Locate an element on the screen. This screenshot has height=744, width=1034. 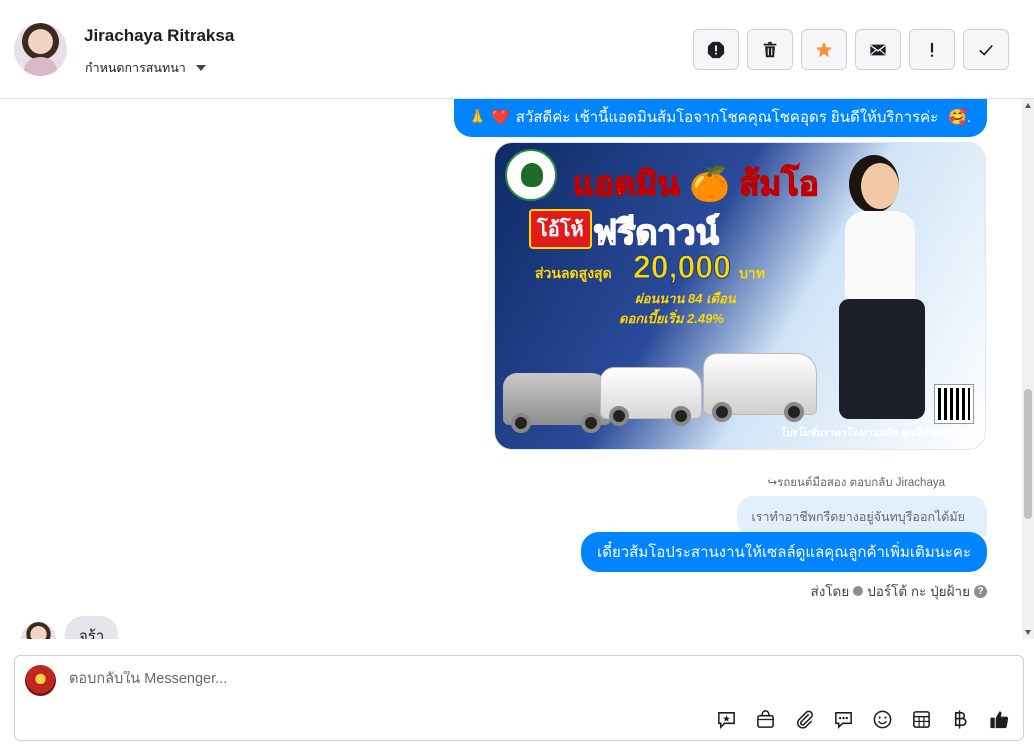
car-sedan is located at coordinates (557, 403).